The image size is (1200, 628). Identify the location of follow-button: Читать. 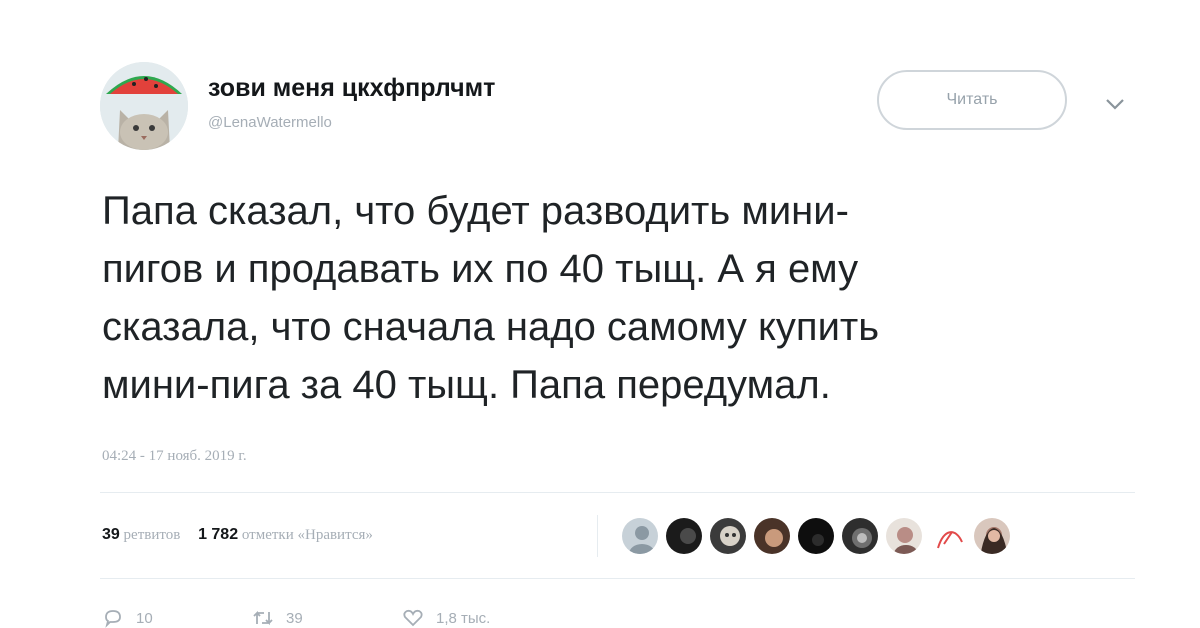
(972, 100).